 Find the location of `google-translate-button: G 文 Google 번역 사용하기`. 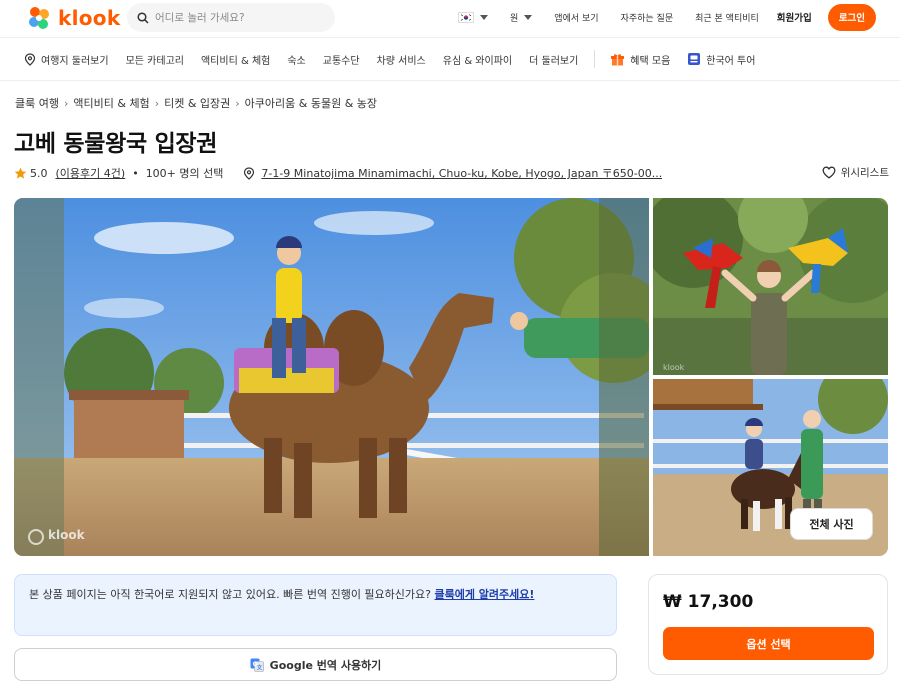

google-translate-button: G 文 Google 번역 사용하기 is located at coordinates (315, 664).